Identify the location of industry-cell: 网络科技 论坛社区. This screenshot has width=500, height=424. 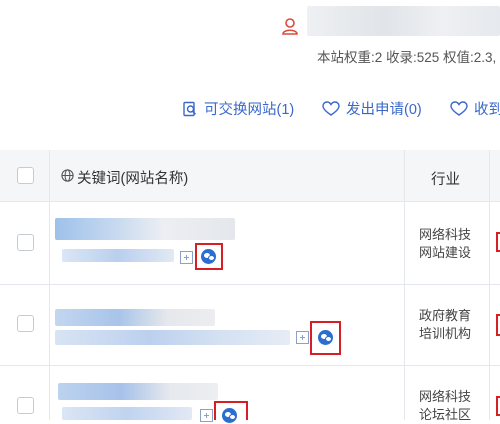
(445, 406).